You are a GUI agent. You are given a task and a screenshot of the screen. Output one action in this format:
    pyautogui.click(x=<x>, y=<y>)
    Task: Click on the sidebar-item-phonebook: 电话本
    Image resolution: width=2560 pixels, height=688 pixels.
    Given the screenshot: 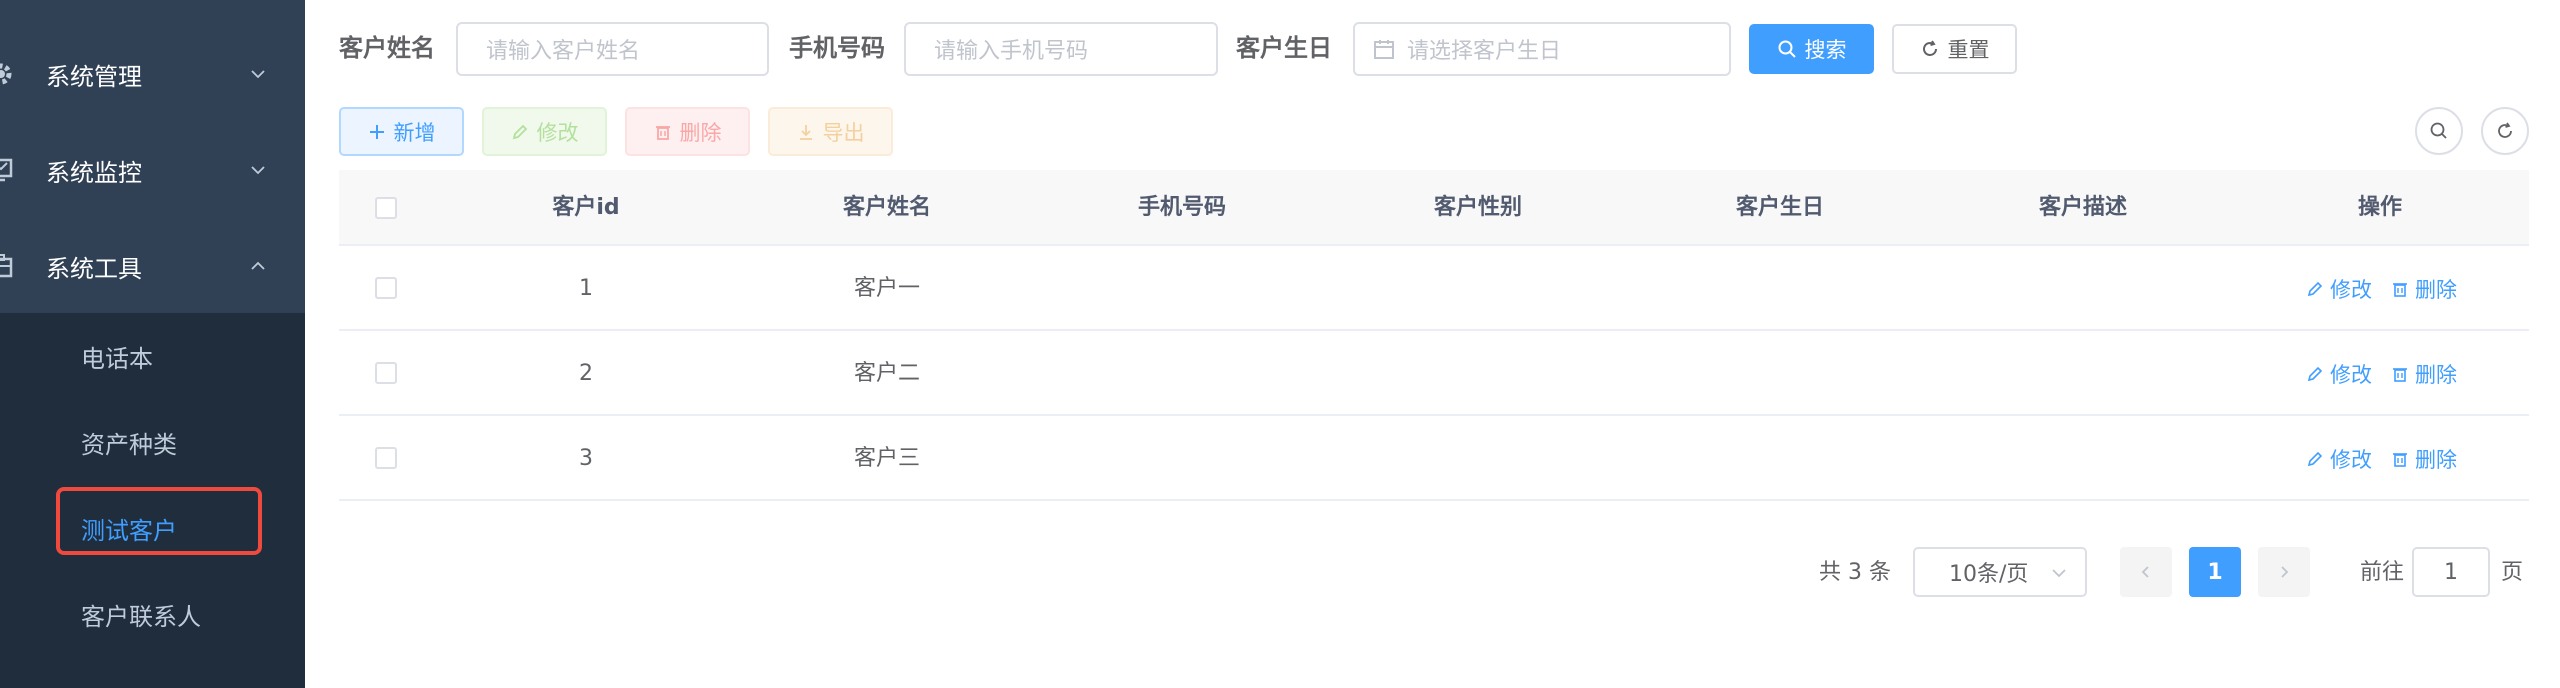 What is the action you would take?
    pyautogui.click(x=152, y=356)
    